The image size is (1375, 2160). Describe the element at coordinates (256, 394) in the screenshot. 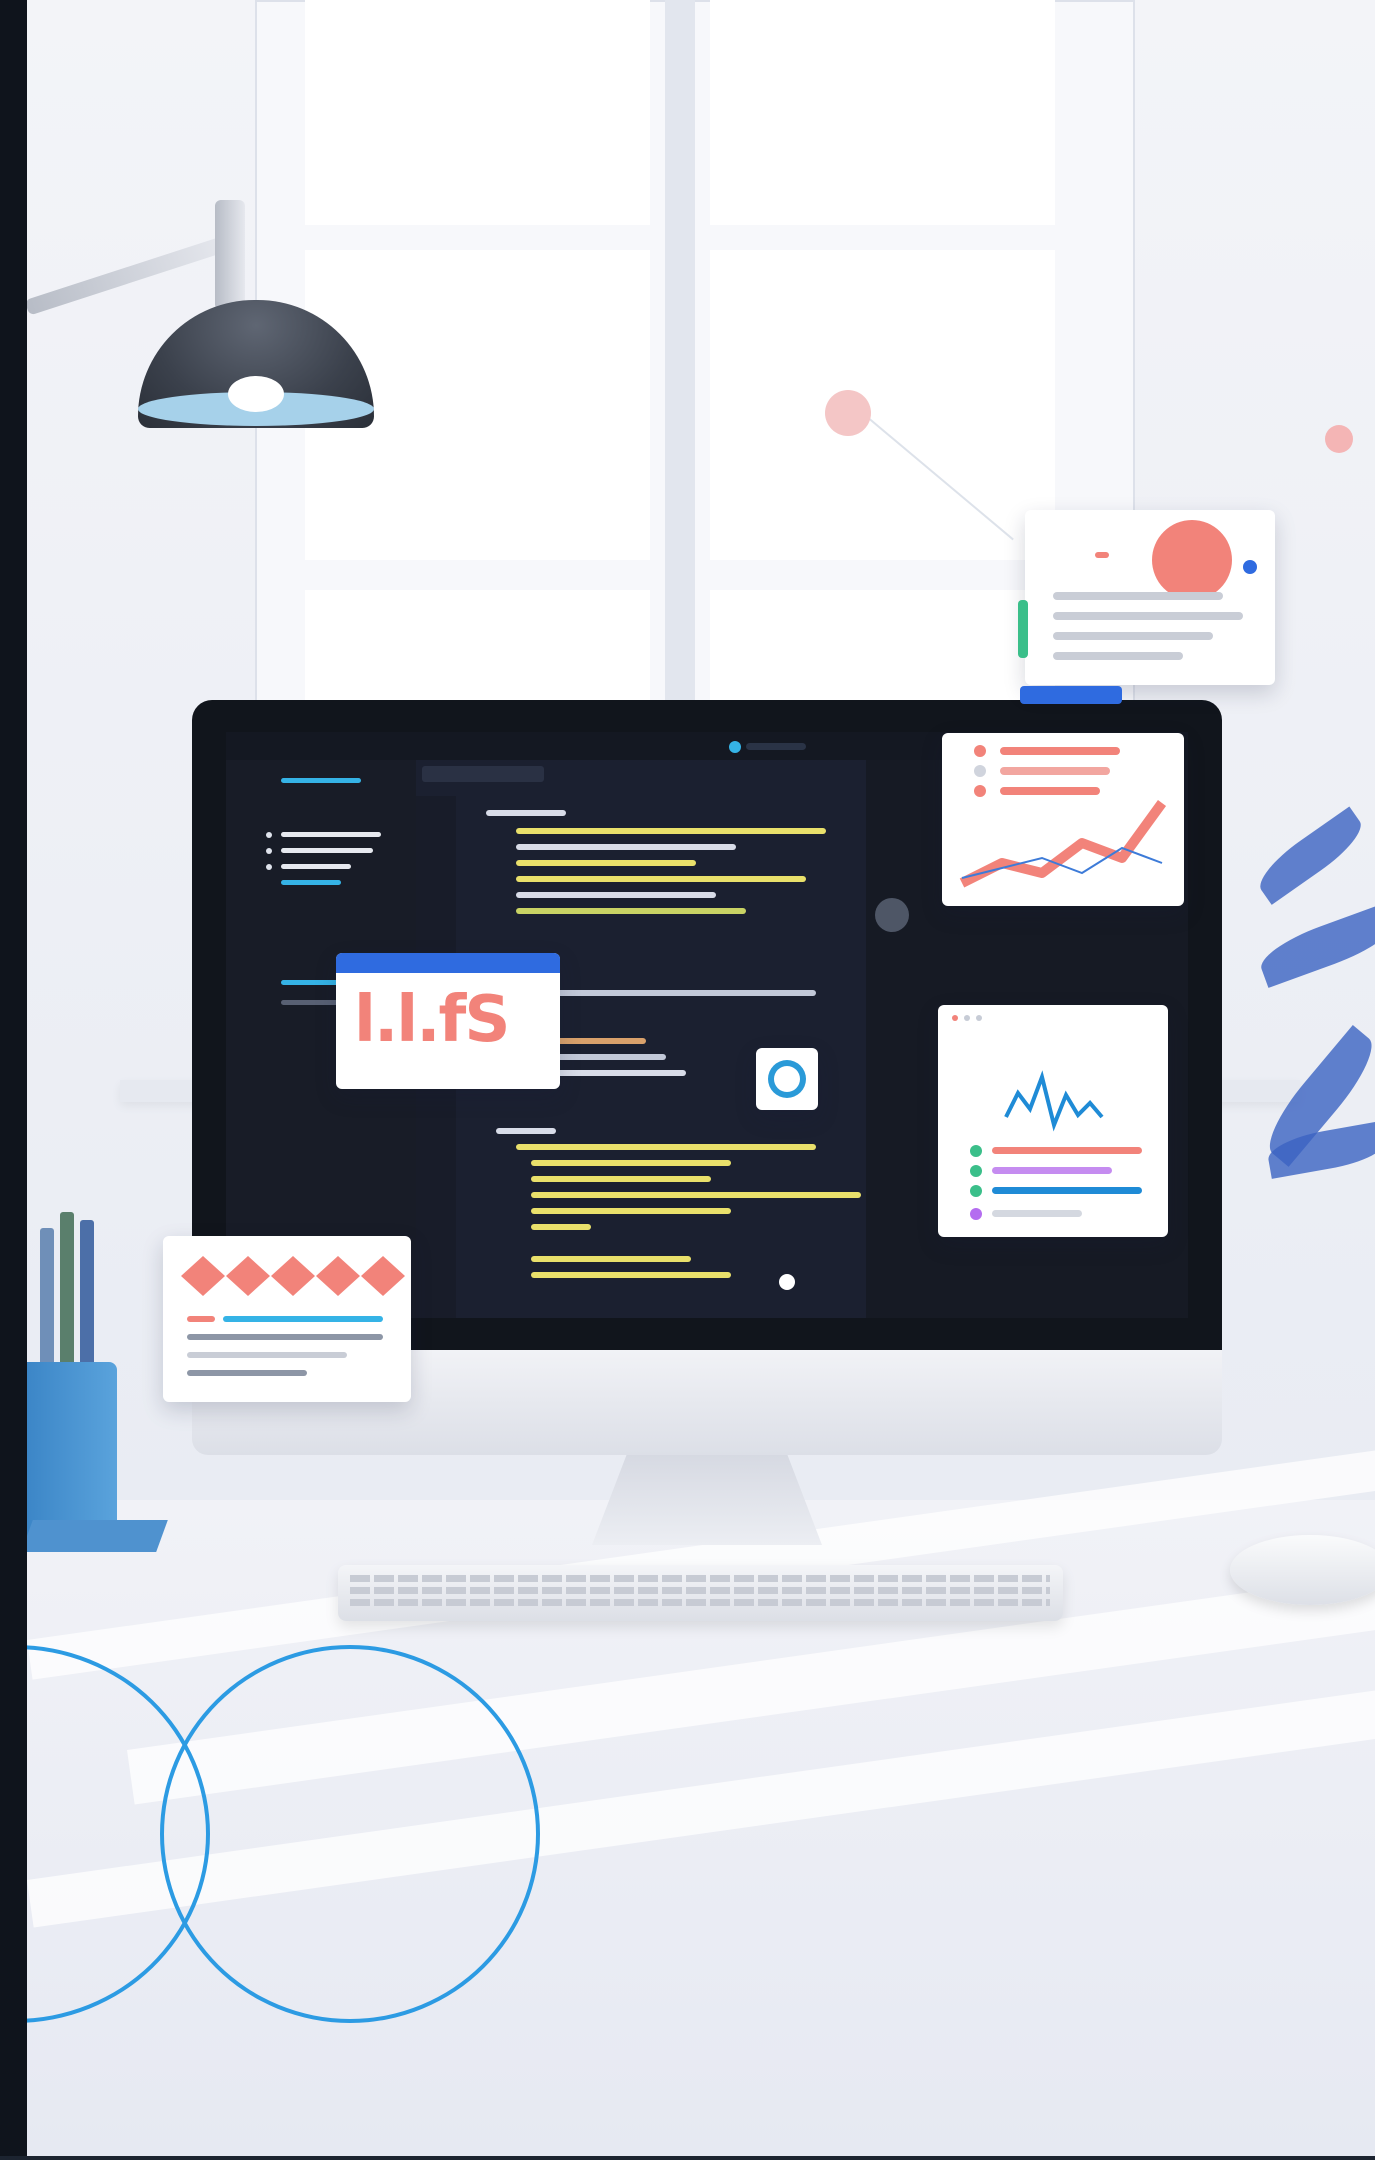

I see `lamp-bulb` at that location.